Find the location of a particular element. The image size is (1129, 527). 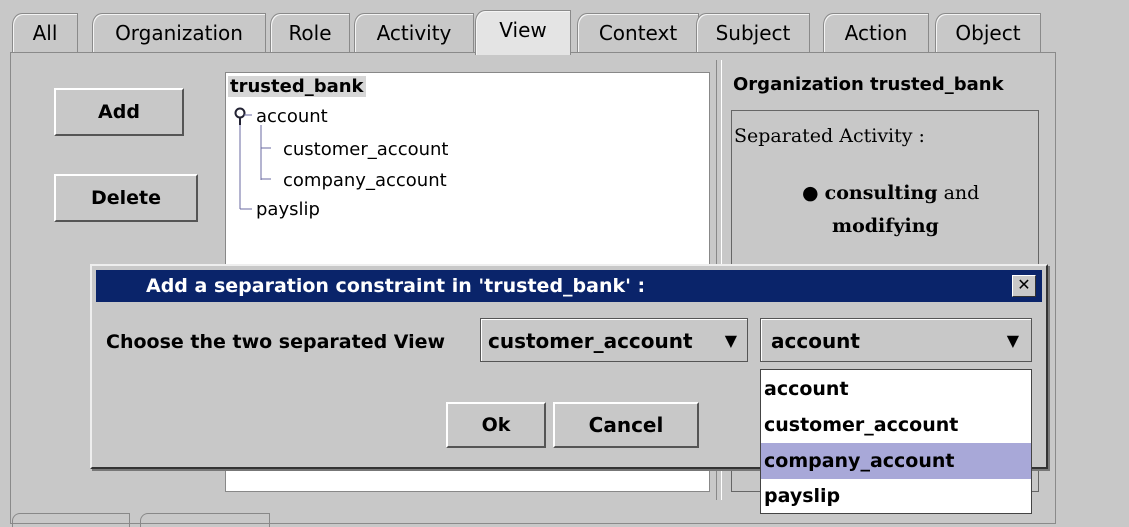

close-icon: ✕ is located at coordinates (1024, 286).